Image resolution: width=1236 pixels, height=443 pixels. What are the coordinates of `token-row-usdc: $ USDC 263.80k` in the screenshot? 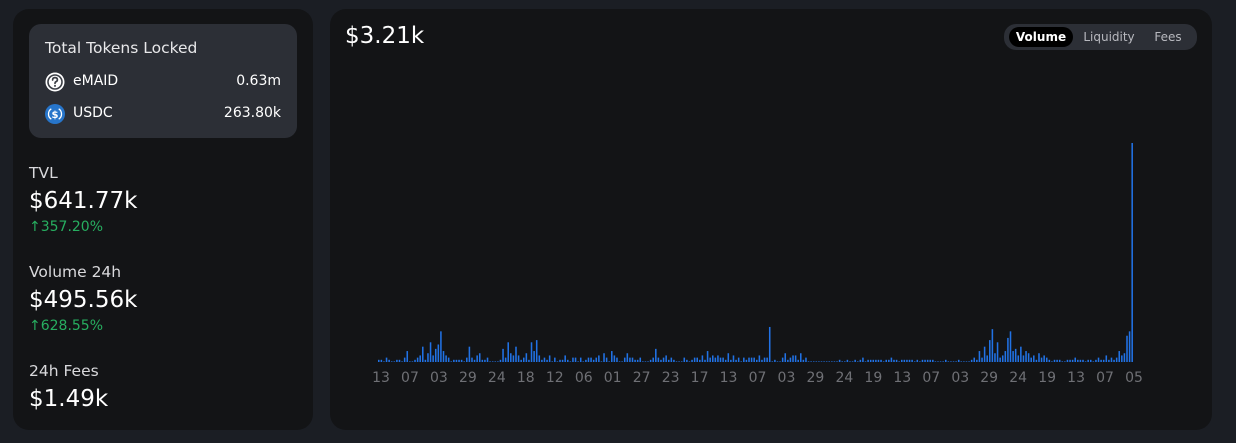 It's located at (163, 114).